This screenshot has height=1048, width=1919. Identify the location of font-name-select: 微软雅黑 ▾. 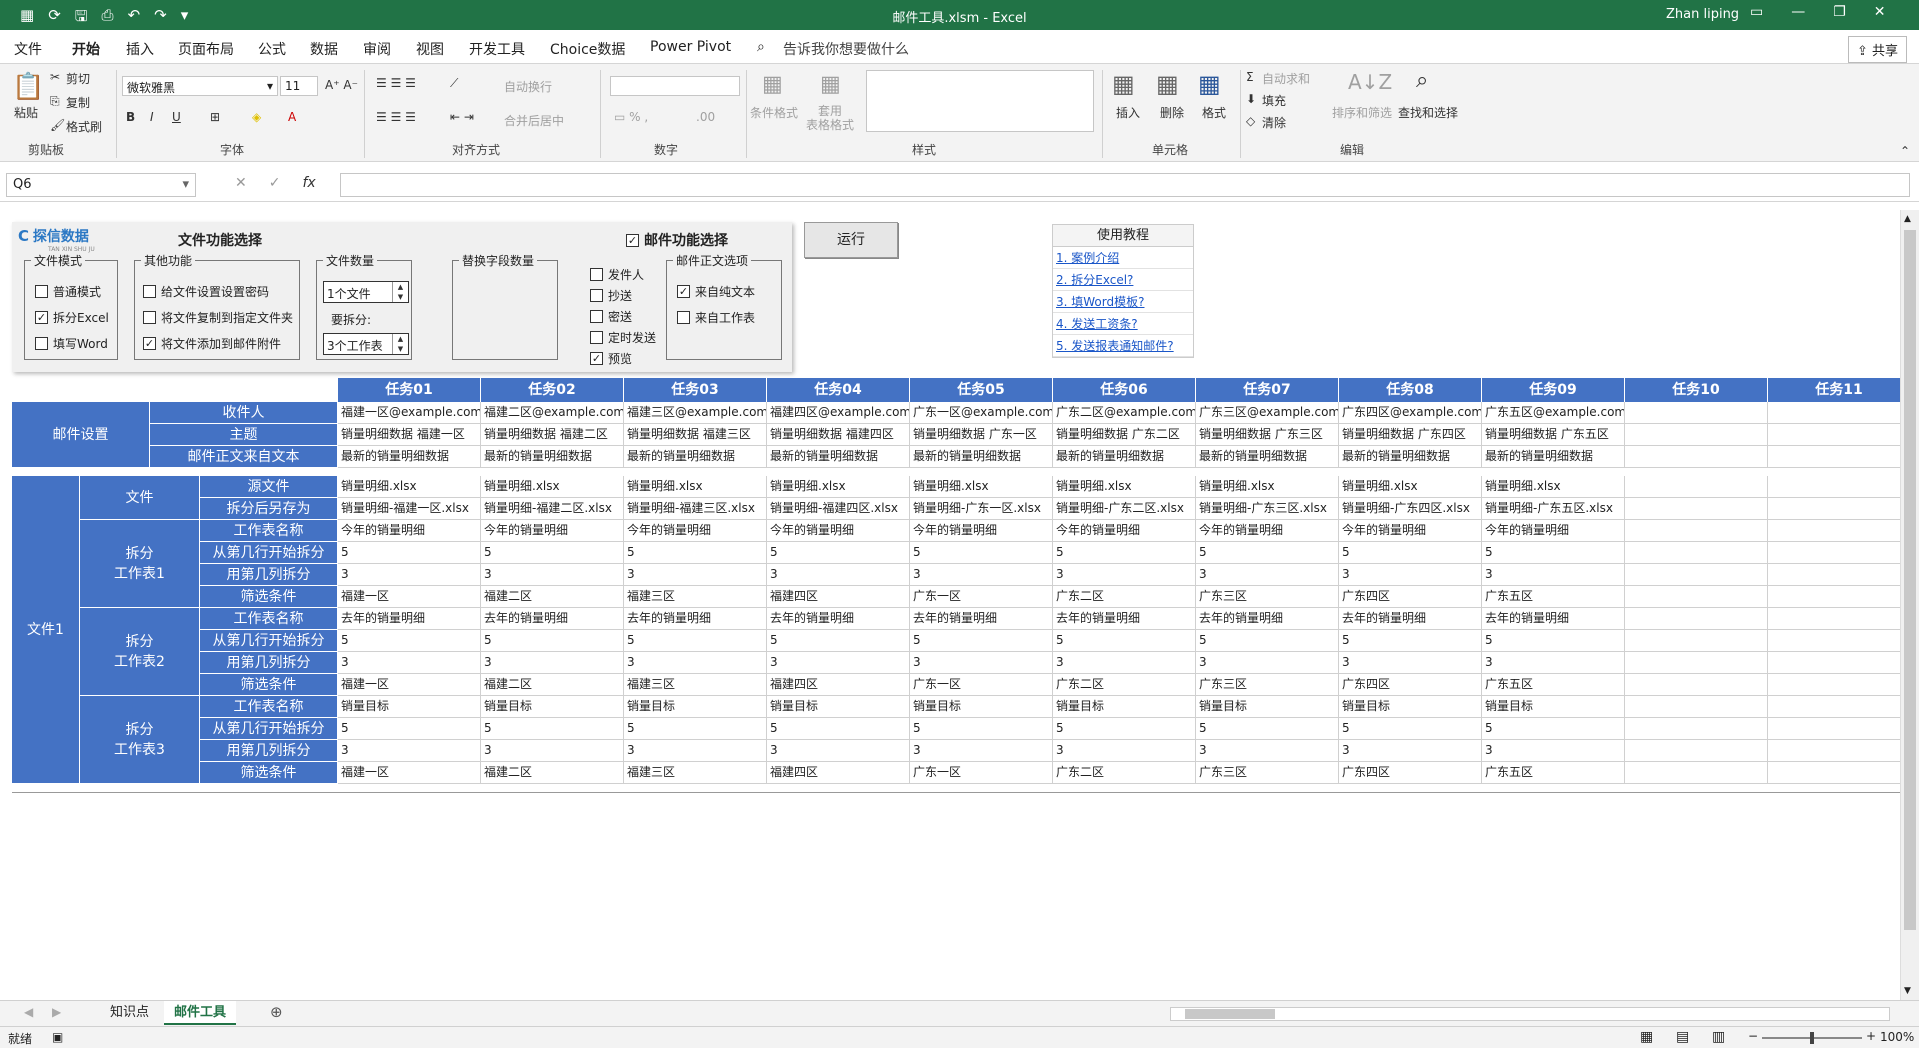
(200, 86).